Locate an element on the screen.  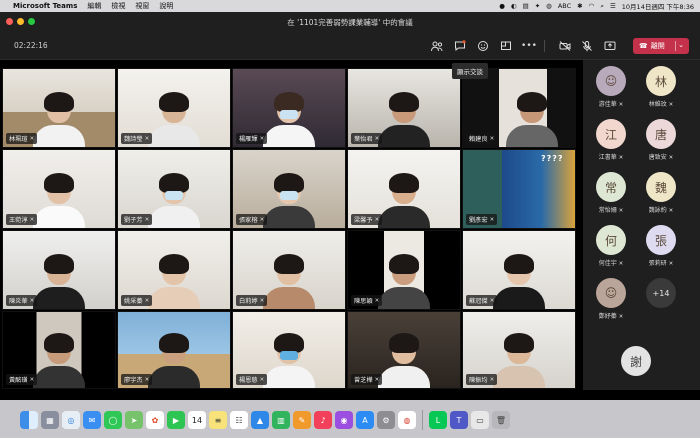
video-tile: 王菀淳 ✕ is located at coordinates (59, 189).